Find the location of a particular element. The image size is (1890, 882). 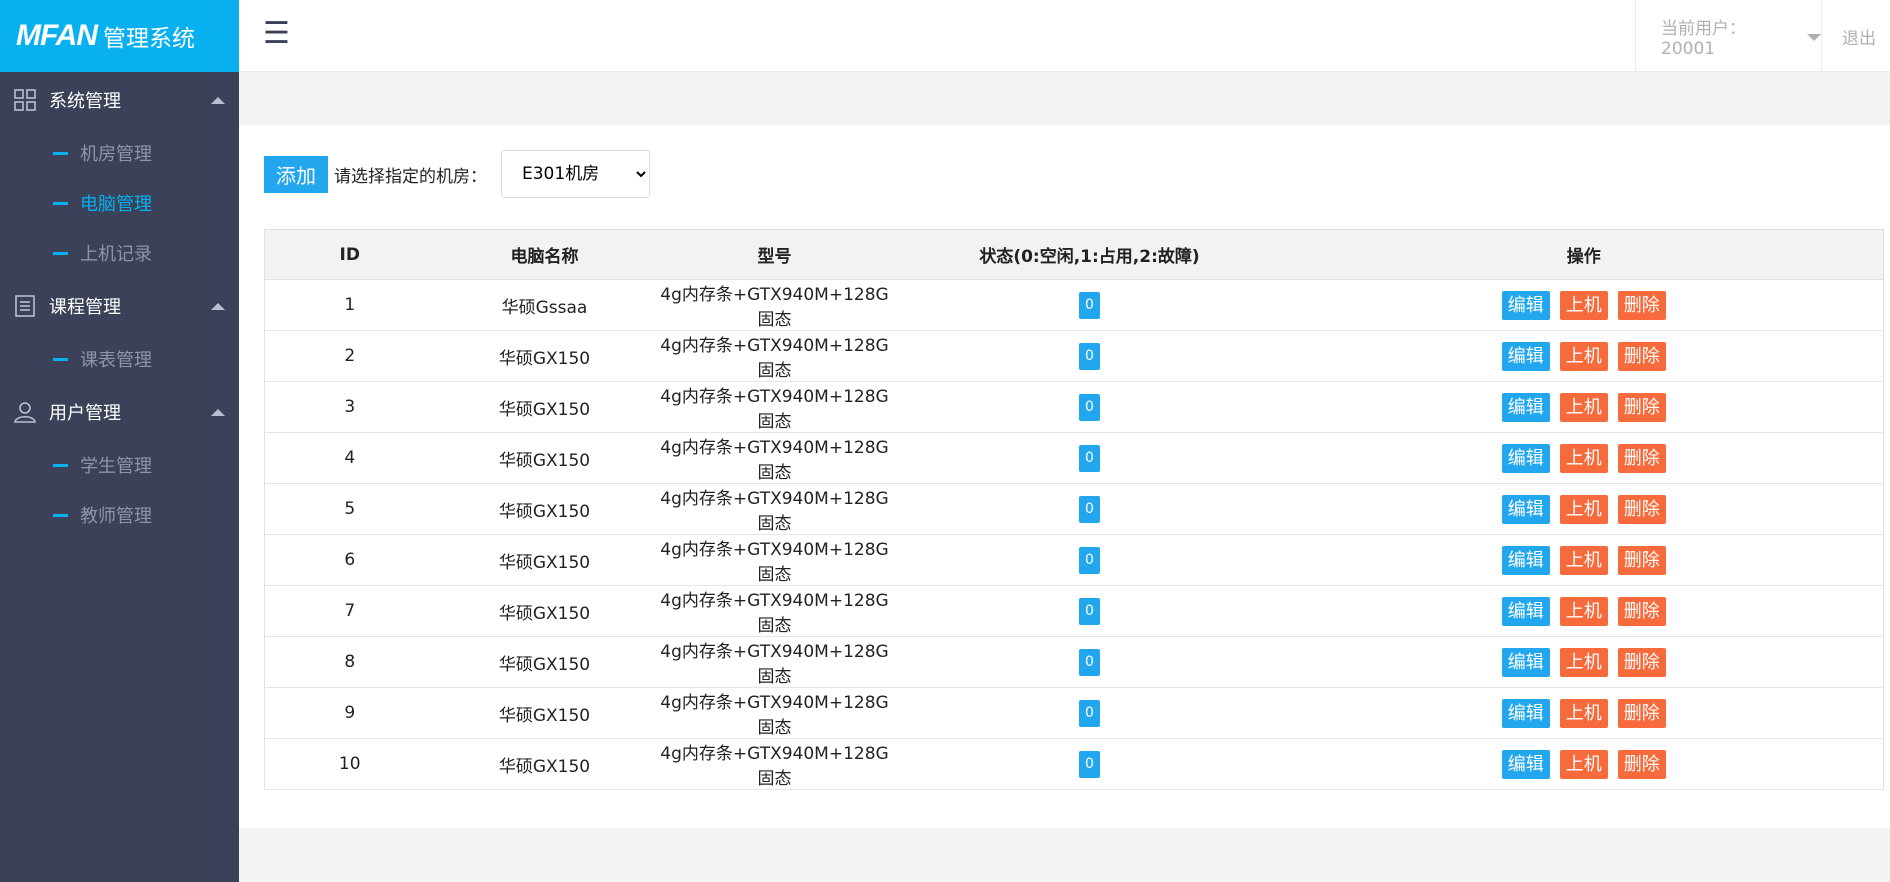

table-row: 6 华硕GX150 4g内存条+GTX940M+128G固态 0 编辑 上机 删除 is located at coordinates (1074, 560).